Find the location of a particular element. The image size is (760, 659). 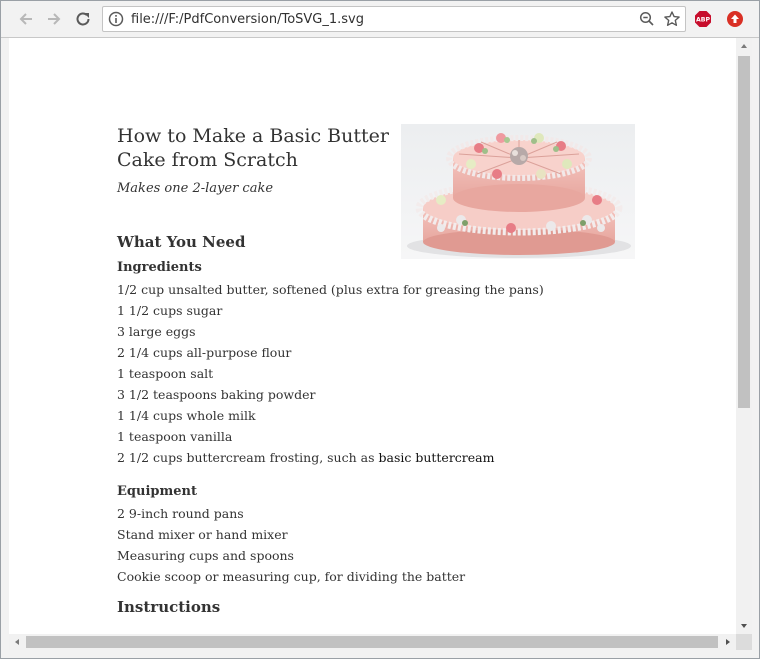

address-bar: file:///F:/PdfConversion/ToSVG_1.svg is located at coordinates (394, 19).